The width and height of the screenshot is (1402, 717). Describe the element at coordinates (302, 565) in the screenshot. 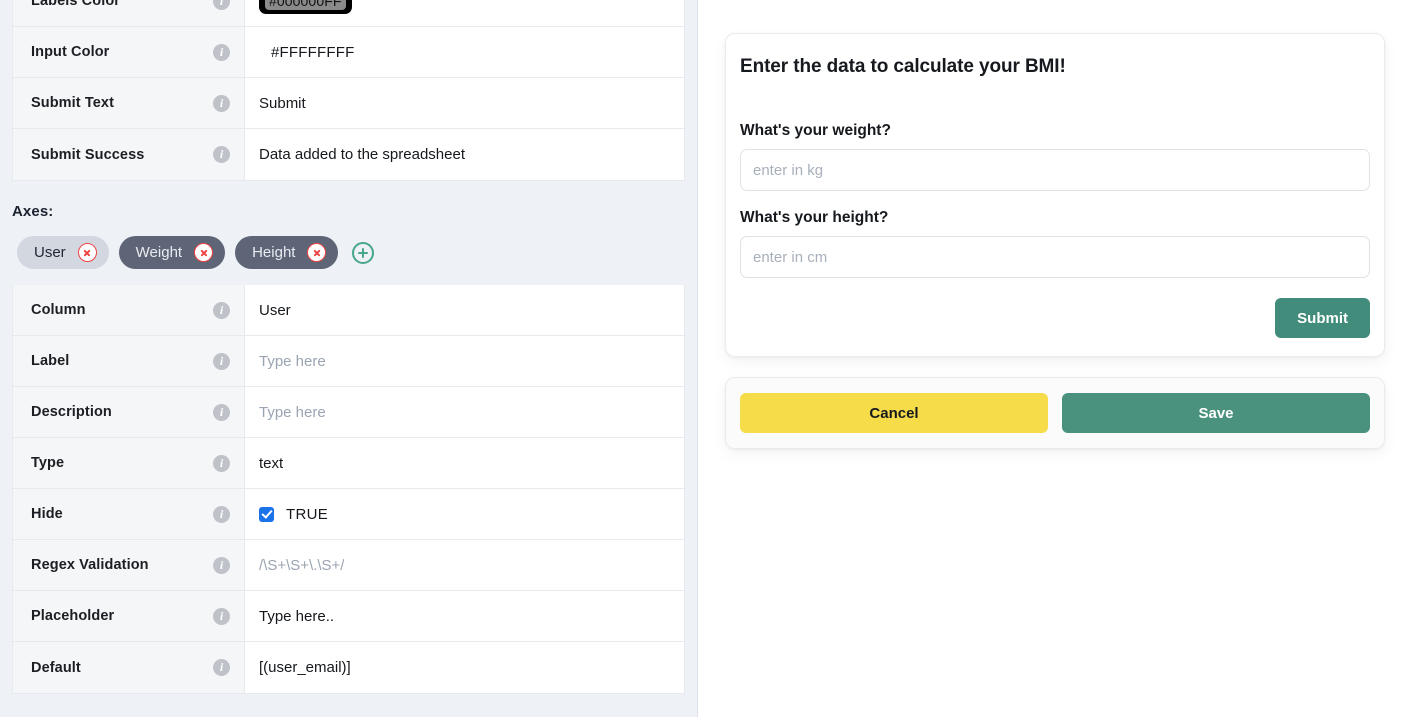

I see `settings-row-value-placeholder: /\S+\S+\.\S+/` at that location.